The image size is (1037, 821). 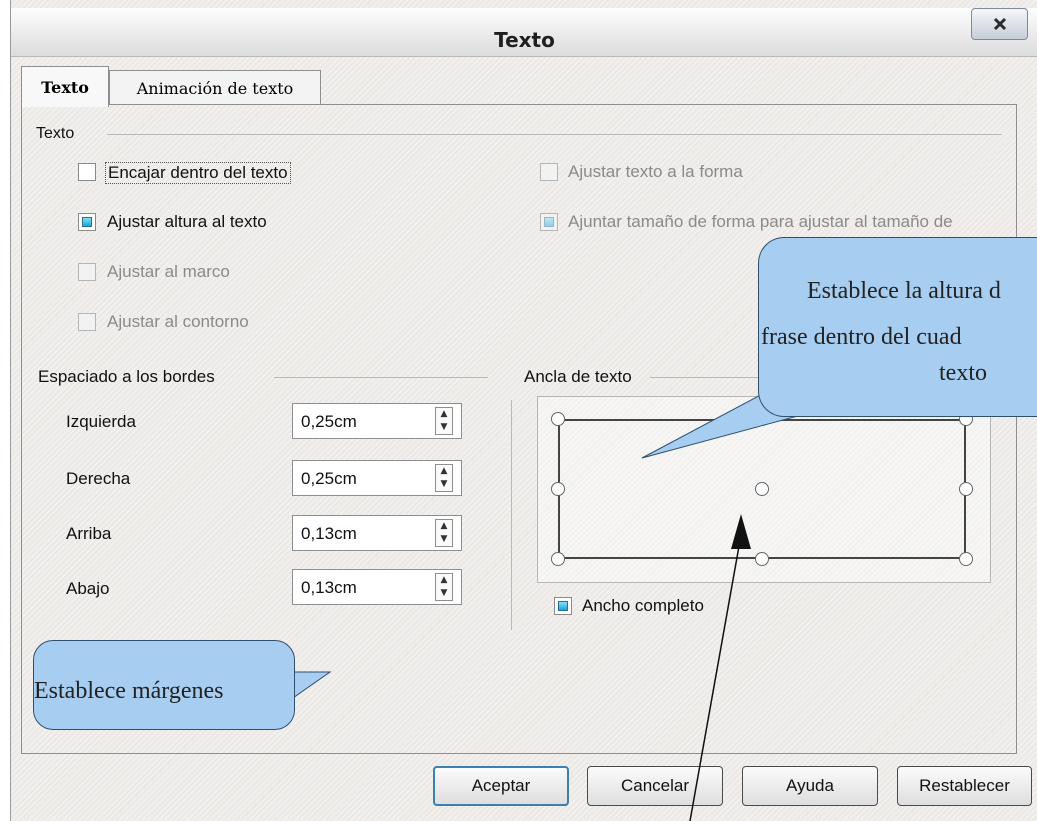 I want to click on margenes-callout: Establece márgenes, so click(x=164, y=685).